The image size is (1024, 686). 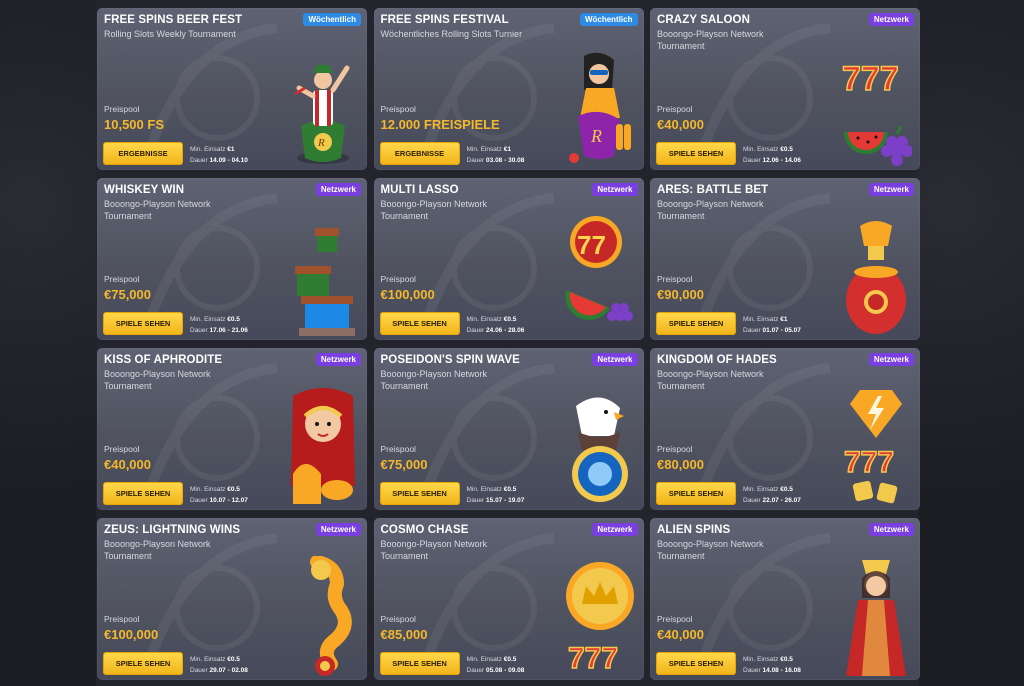 I want to click on tournament-title: POSEIDON'S SPIN WAVE, so click(x=450, y=360).